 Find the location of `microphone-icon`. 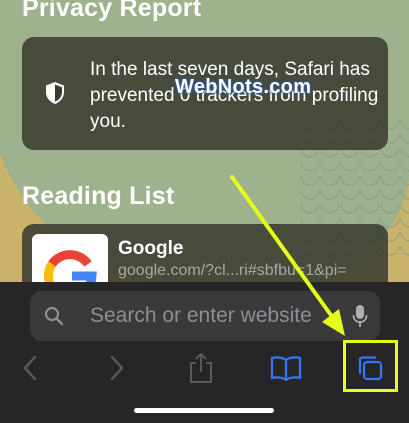

microphone-icon is located at coordinates (360, 316).